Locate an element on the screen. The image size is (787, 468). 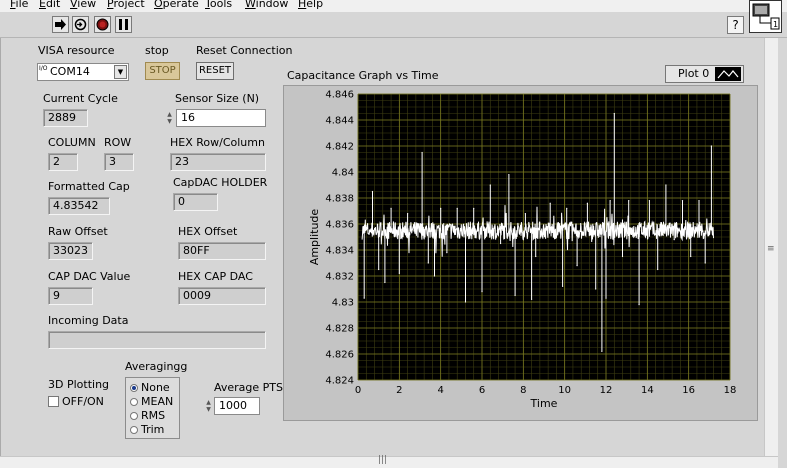
averaging-option-rms: RMS is located at coordinates (147, 415).